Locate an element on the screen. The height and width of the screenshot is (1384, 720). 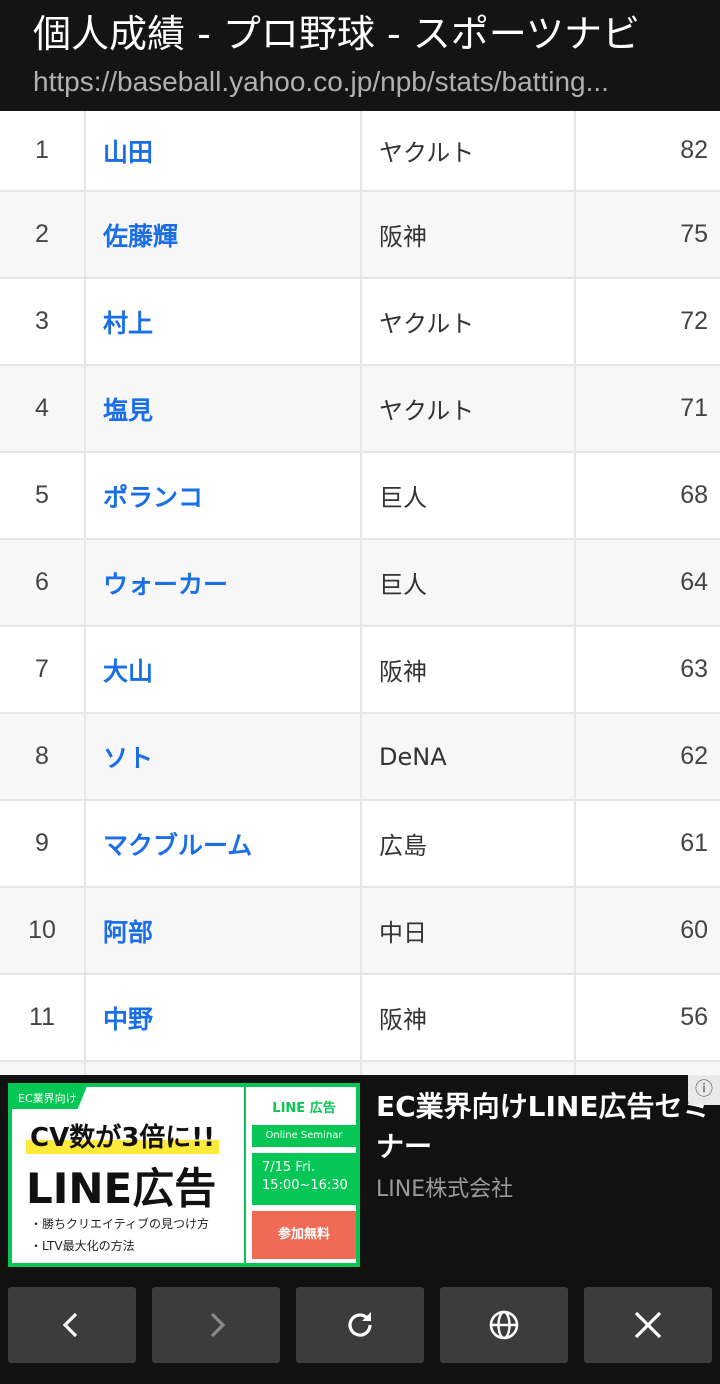
rank-cell: 2 is located at coordinates (43, 235).